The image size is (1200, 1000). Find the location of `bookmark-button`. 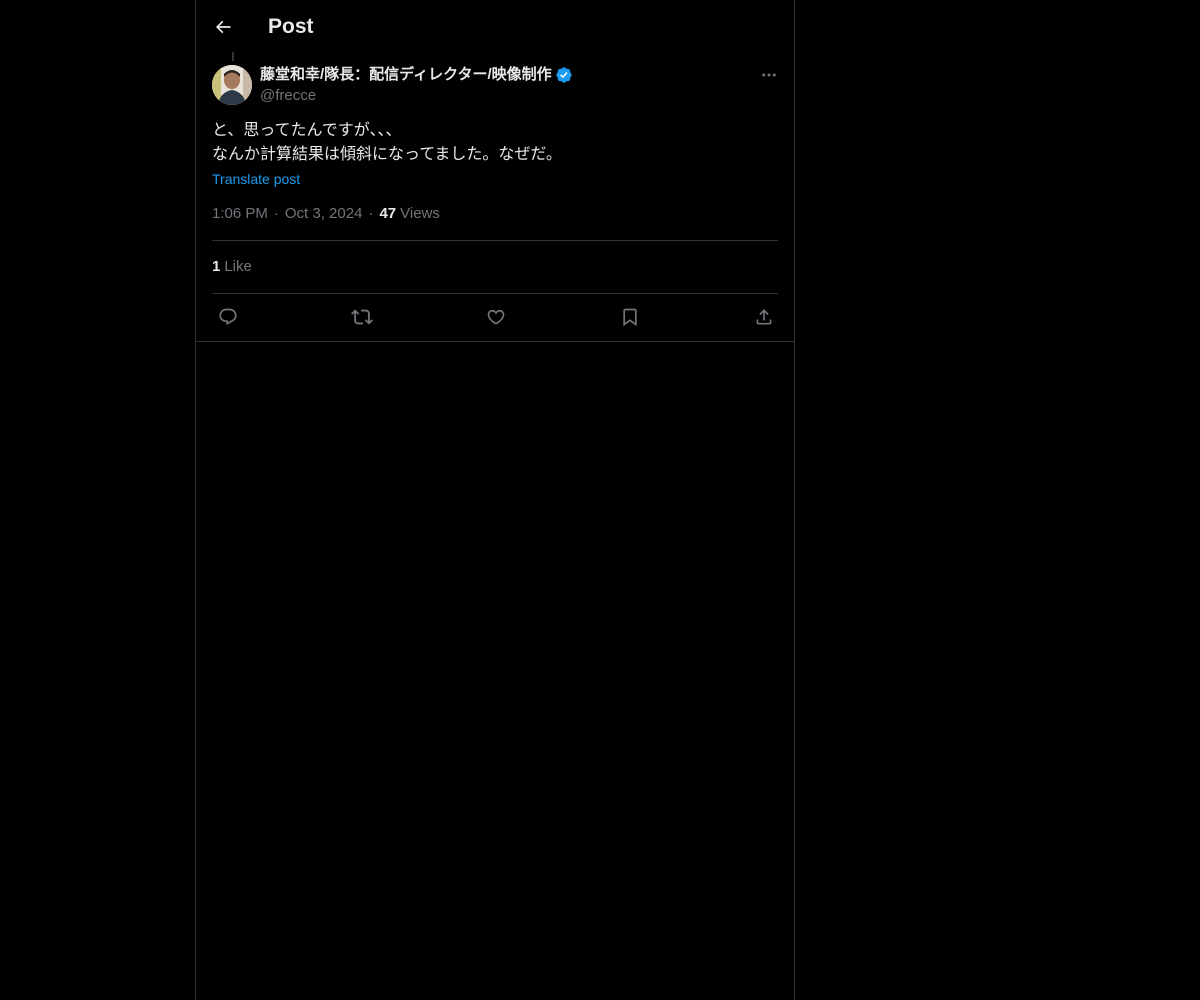

bookmark-button is located at coordinates (630, 317).